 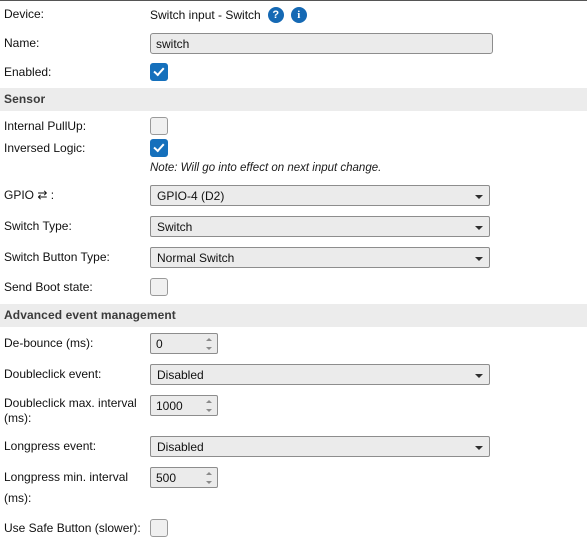 What do you see at coordinates (45, 126) in the screenshot?
I see `internal-pullup-label: Internal PullUp:` at bounding box center [45, 126].